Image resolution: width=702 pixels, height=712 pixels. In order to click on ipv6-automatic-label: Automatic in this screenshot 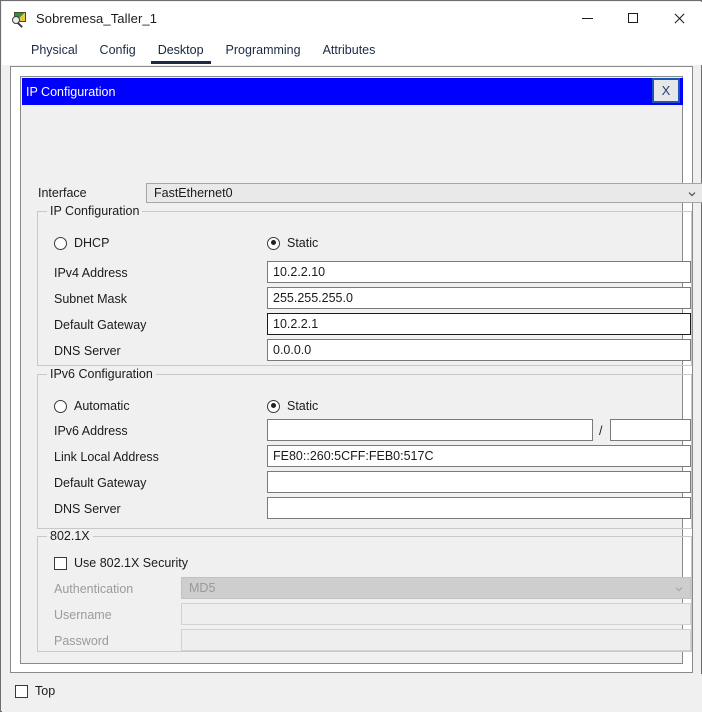, I will do `click(102, 406)`.